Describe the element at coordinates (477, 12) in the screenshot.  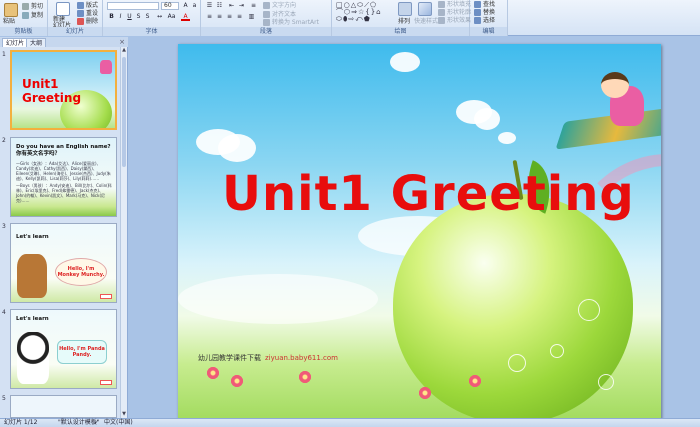
I see `replace-icon` at that location.